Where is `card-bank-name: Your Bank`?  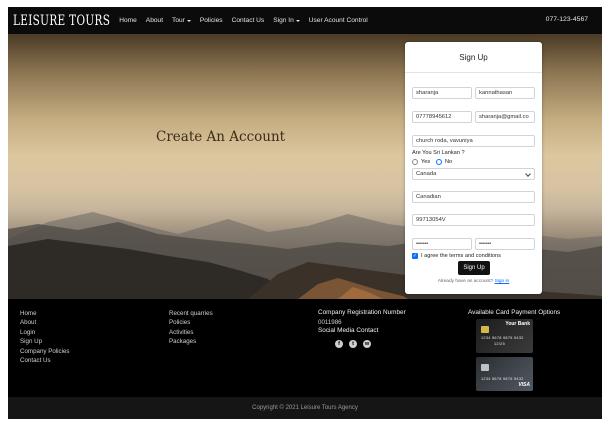 card-bank-name: Your Bank is located at coordinates (517, 324).